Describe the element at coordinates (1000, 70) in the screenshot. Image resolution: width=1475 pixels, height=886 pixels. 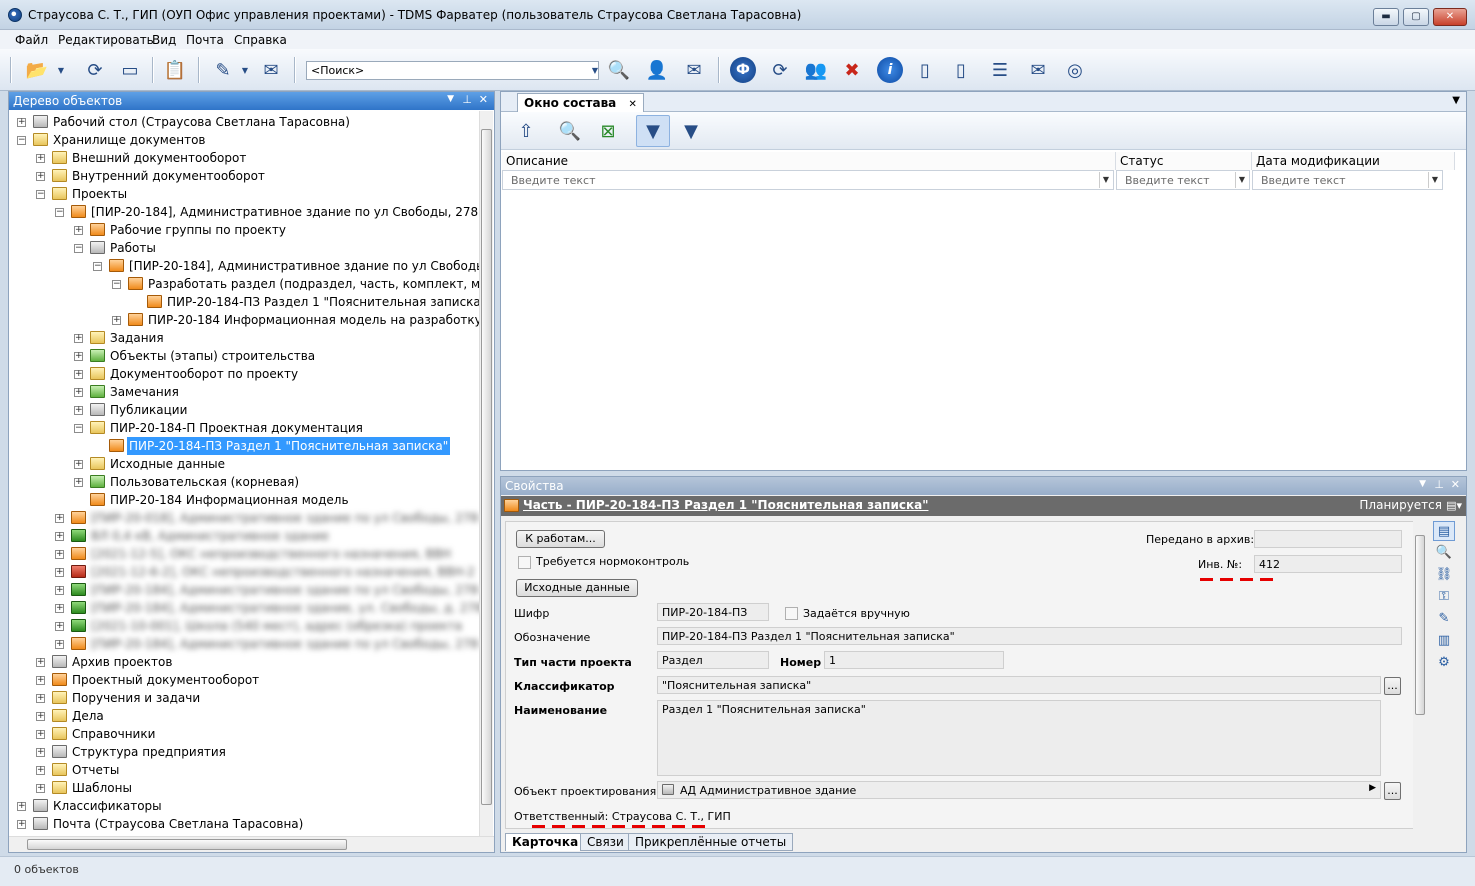
I see `message-icon: ☰` at that location.